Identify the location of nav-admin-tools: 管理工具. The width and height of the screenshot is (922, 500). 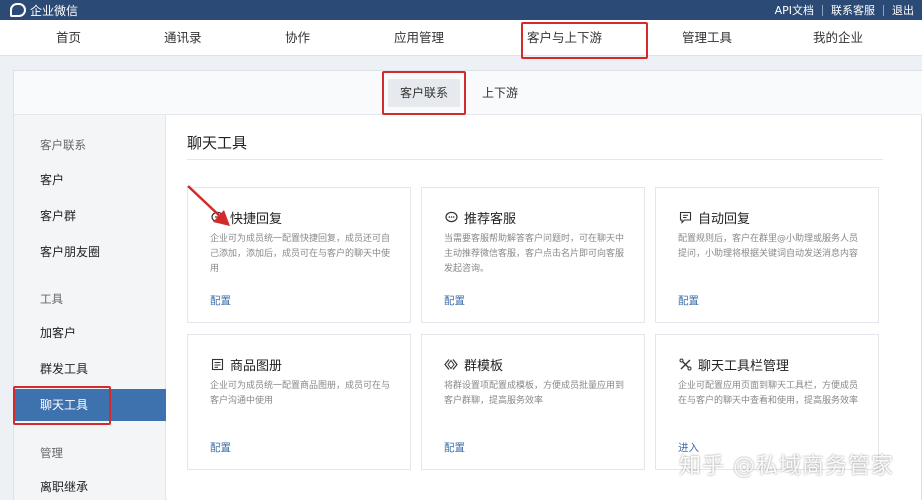
(707, 38).